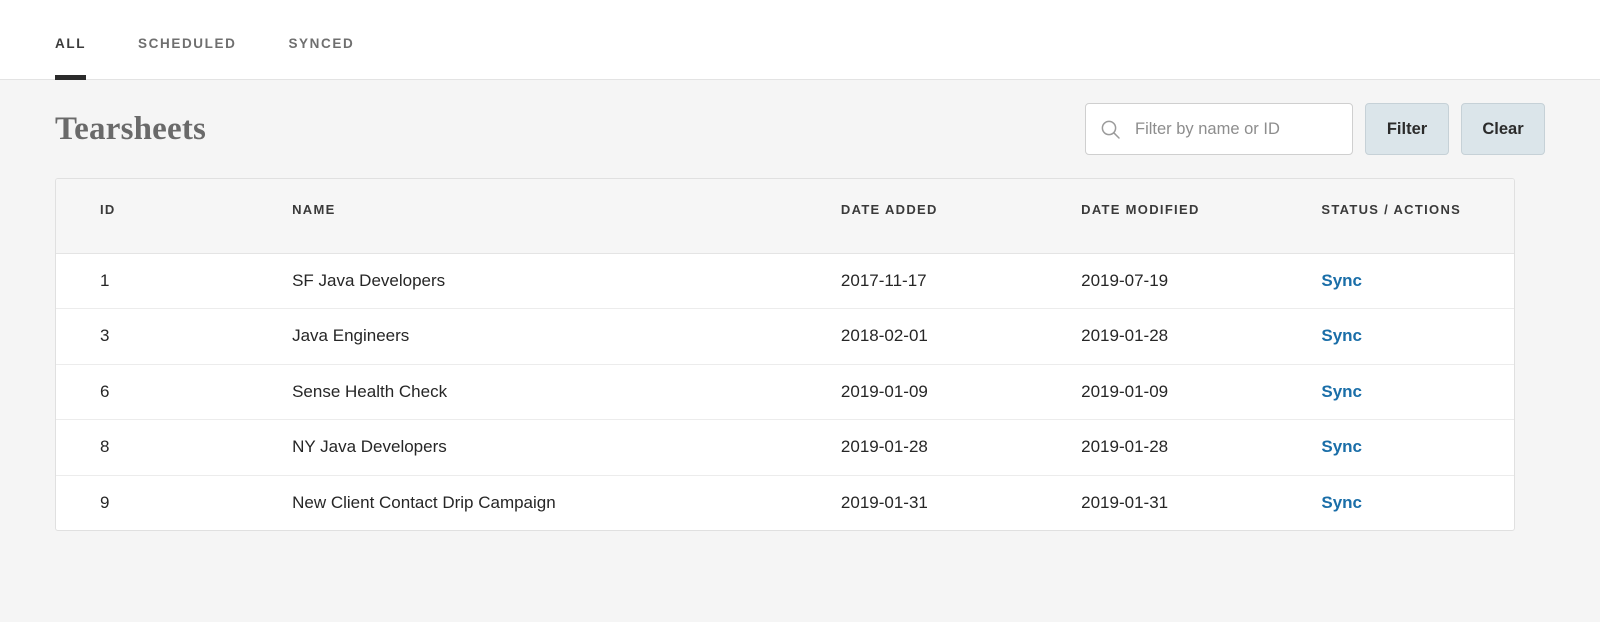  I want to click on toolbar: Tearsheets Filter Clear, so click(800, 129).